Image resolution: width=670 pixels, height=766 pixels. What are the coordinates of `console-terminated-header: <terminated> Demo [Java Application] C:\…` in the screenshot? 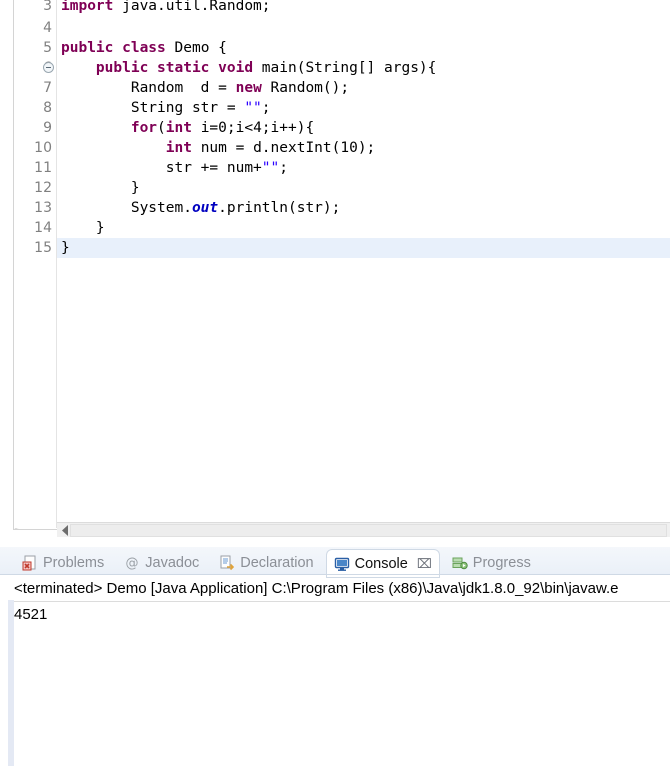 It's located at (316, 588).